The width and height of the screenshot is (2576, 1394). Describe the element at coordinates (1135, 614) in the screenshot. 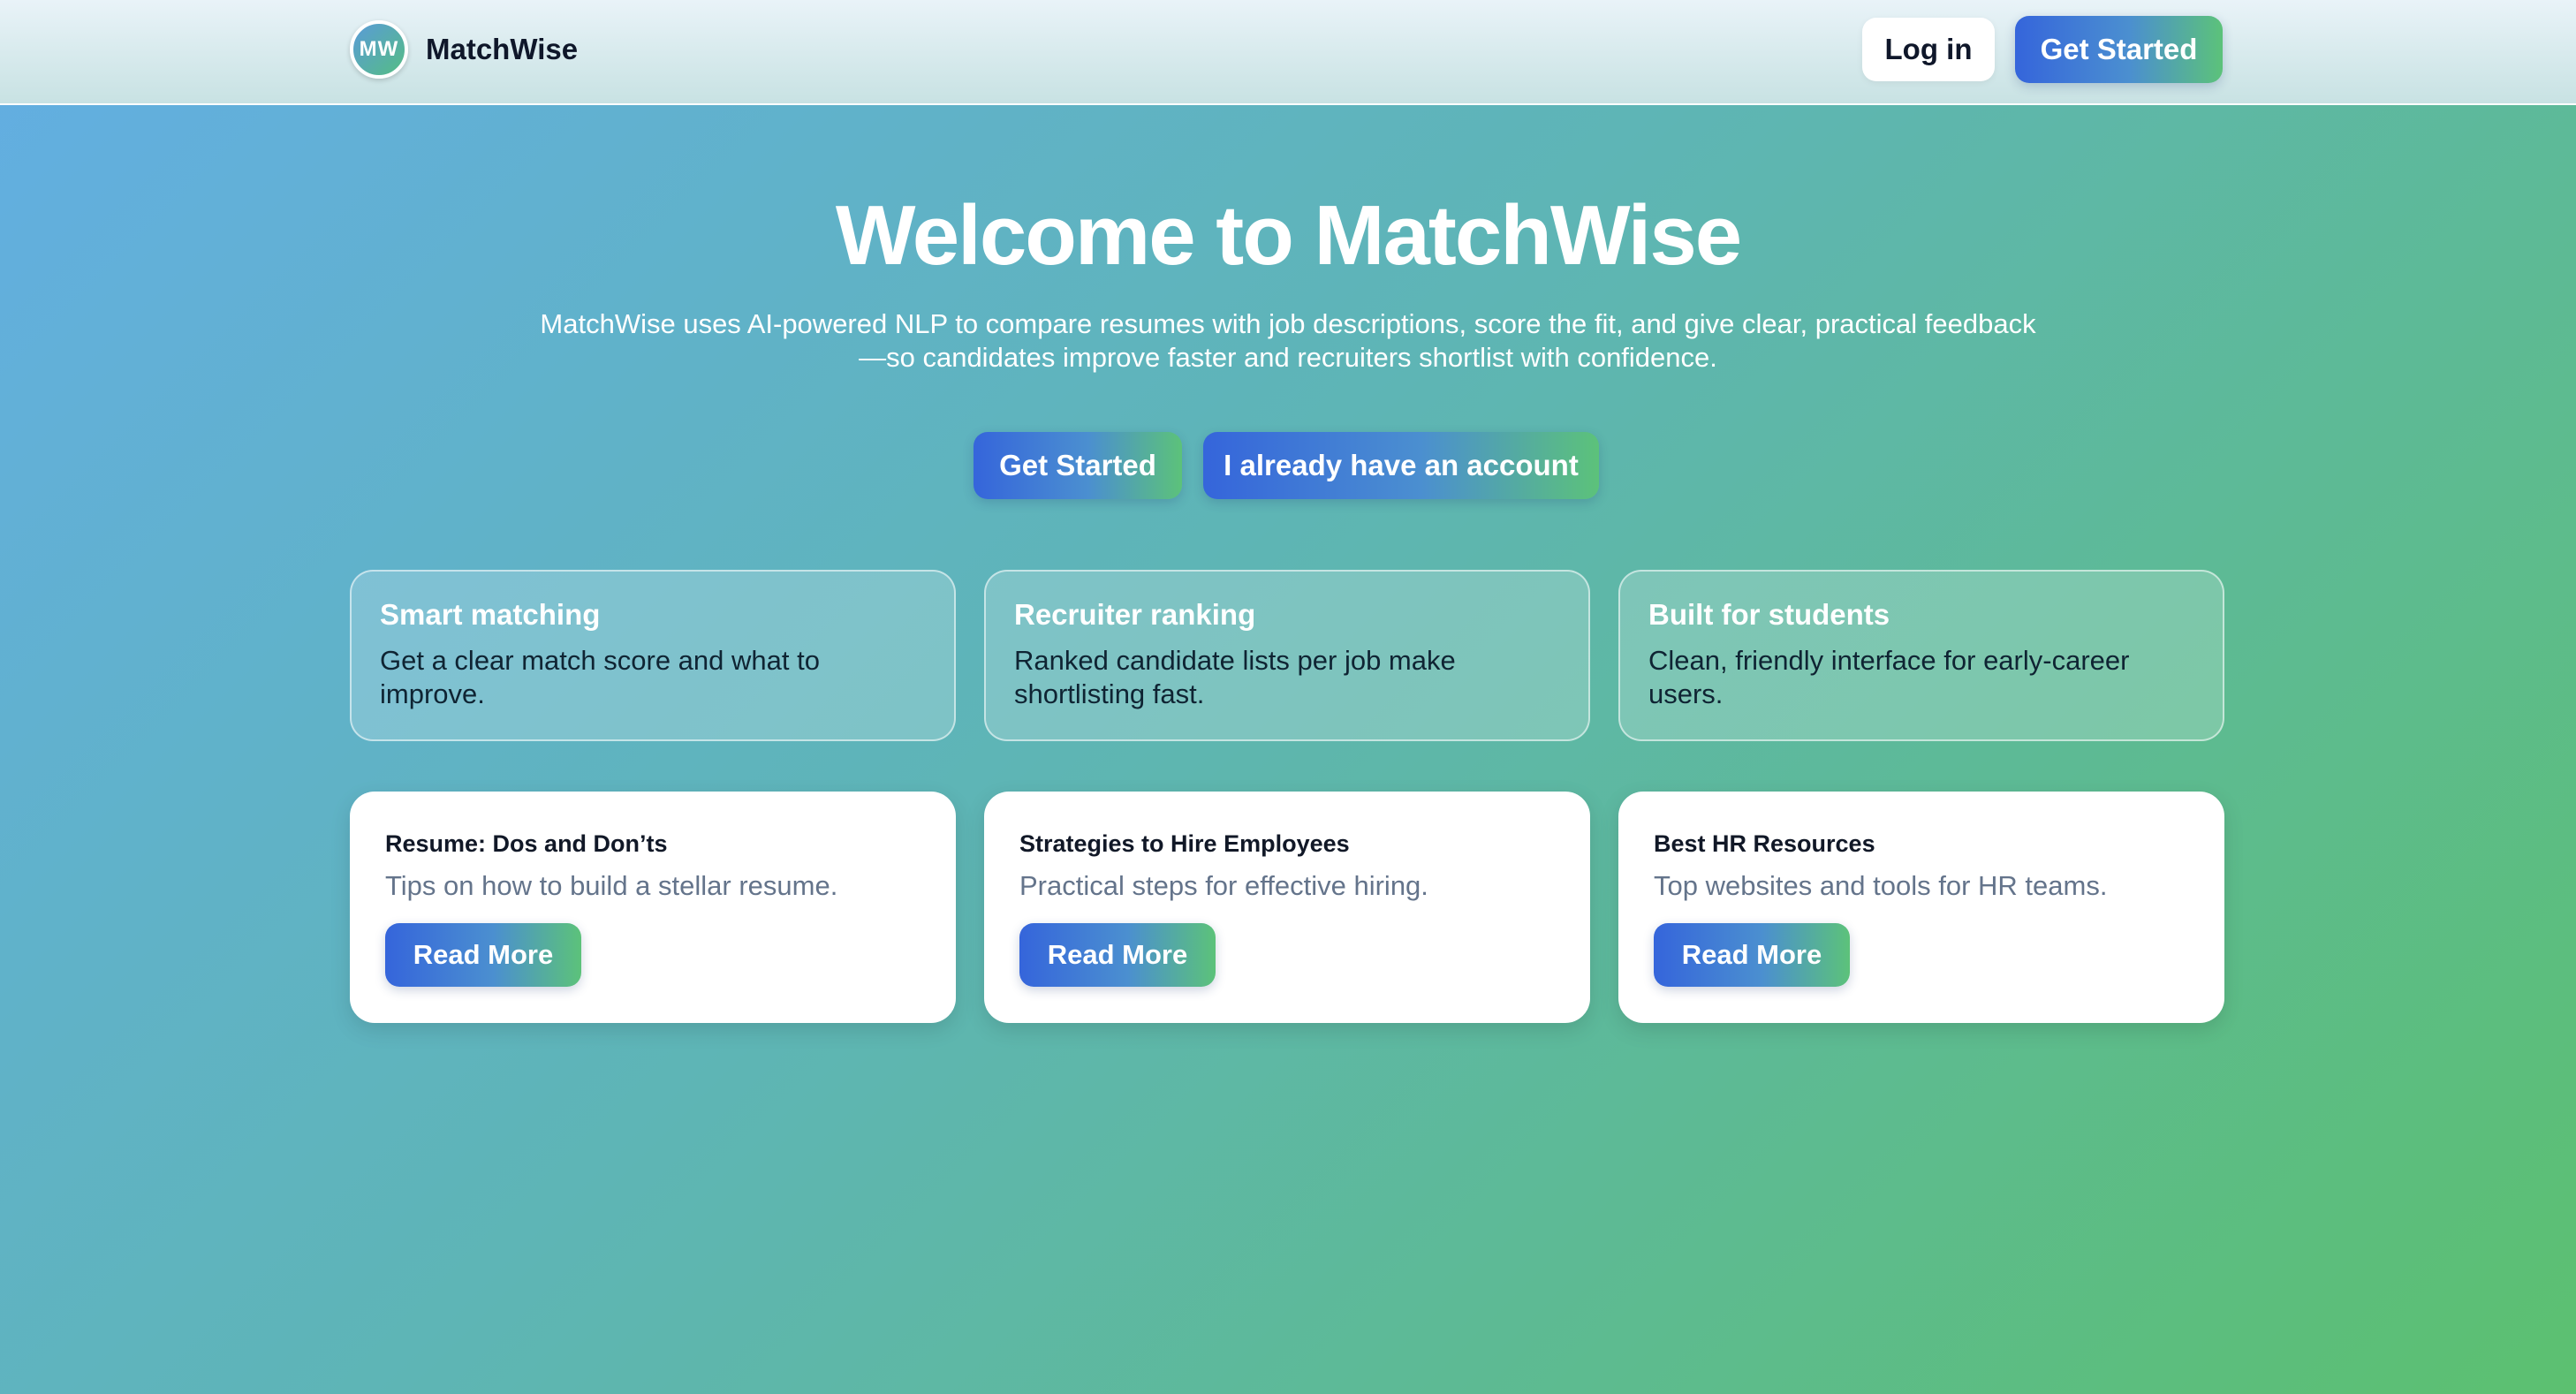

I see `feature-title: Recruiter ranking` at that location.